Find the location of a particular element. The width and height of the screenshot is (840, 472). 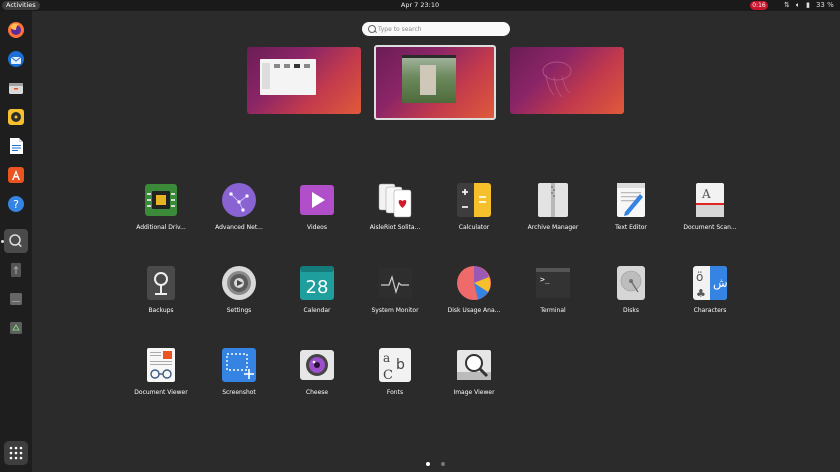

network-icon: ⇅ is located at coordinates (787, 5).